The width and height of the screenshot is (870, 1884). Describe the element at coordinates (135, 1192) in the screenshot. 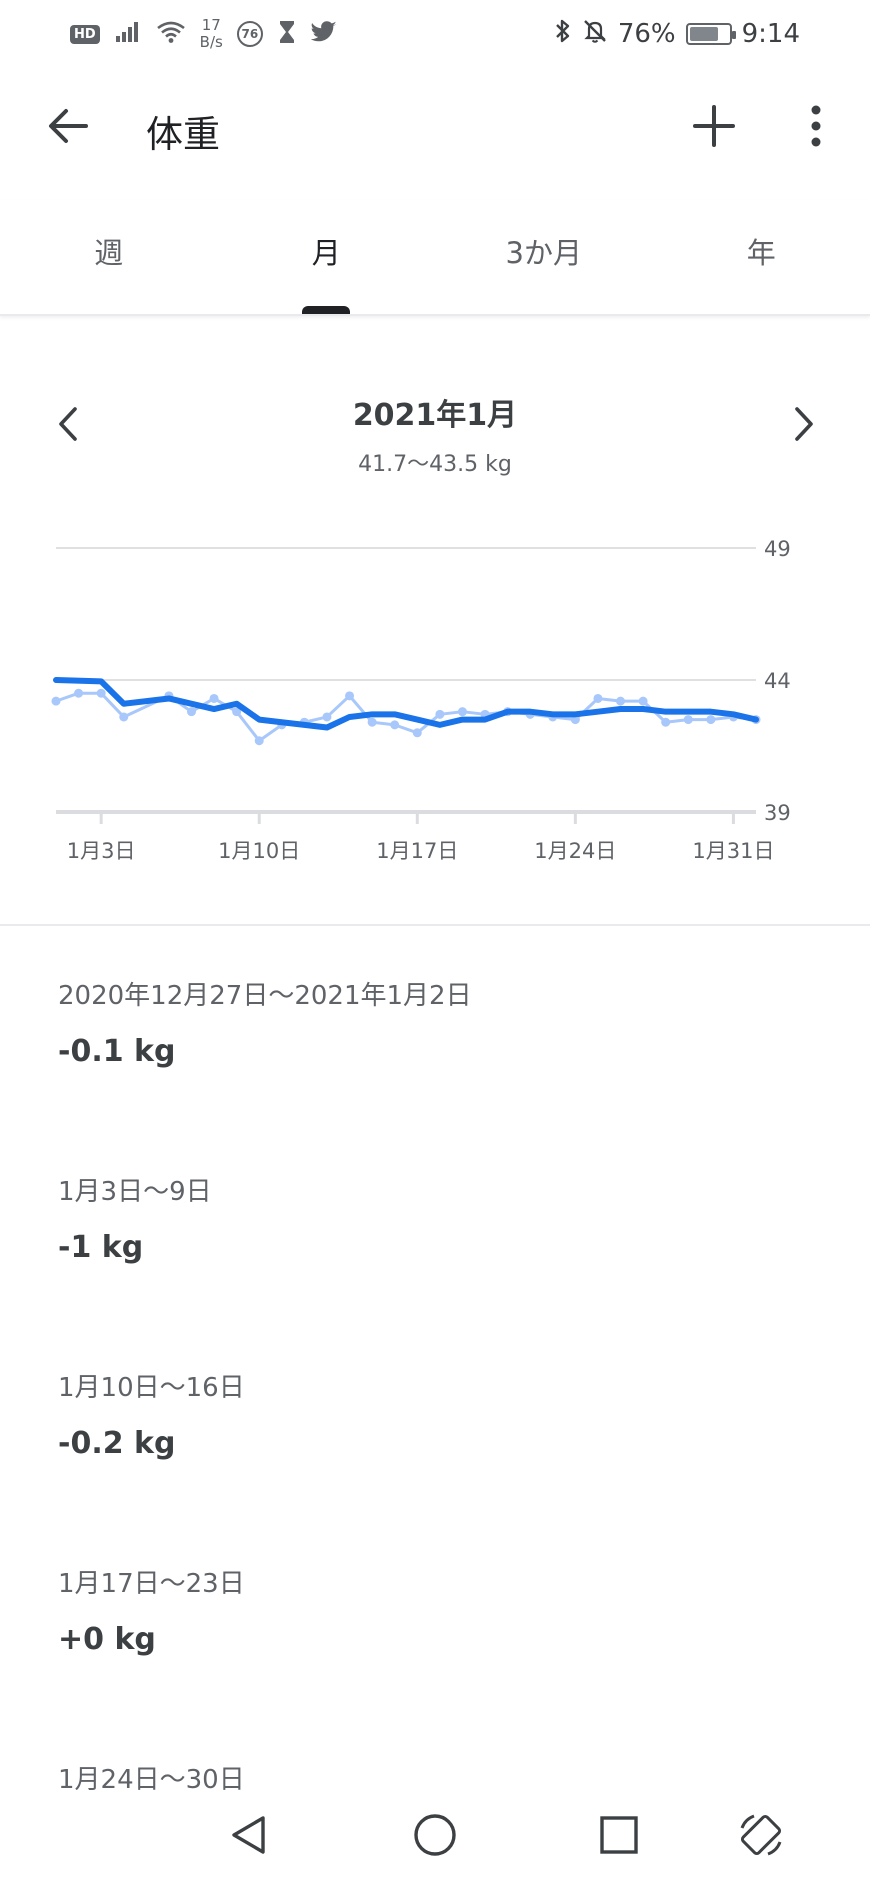

I see `week-range: 1月3日〜9日` at that location.